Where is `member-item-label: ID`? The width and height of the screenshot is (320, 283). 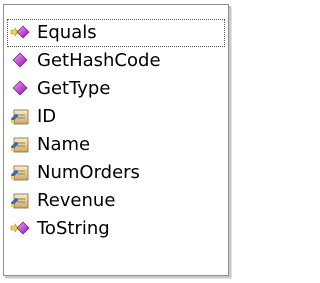 member-item-label: ID is located at coordinates (47, 116).